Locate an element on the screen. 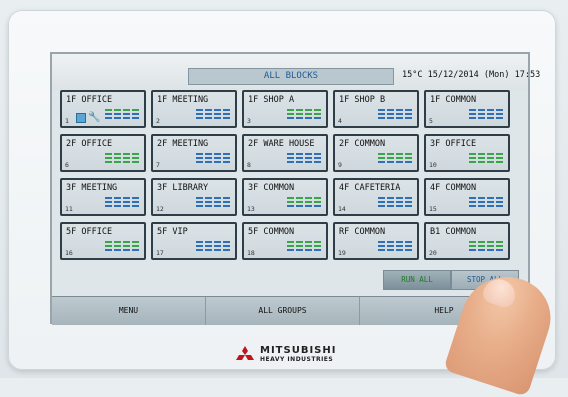  block-name: 4F COMMON is located at coordinates (453, 188).